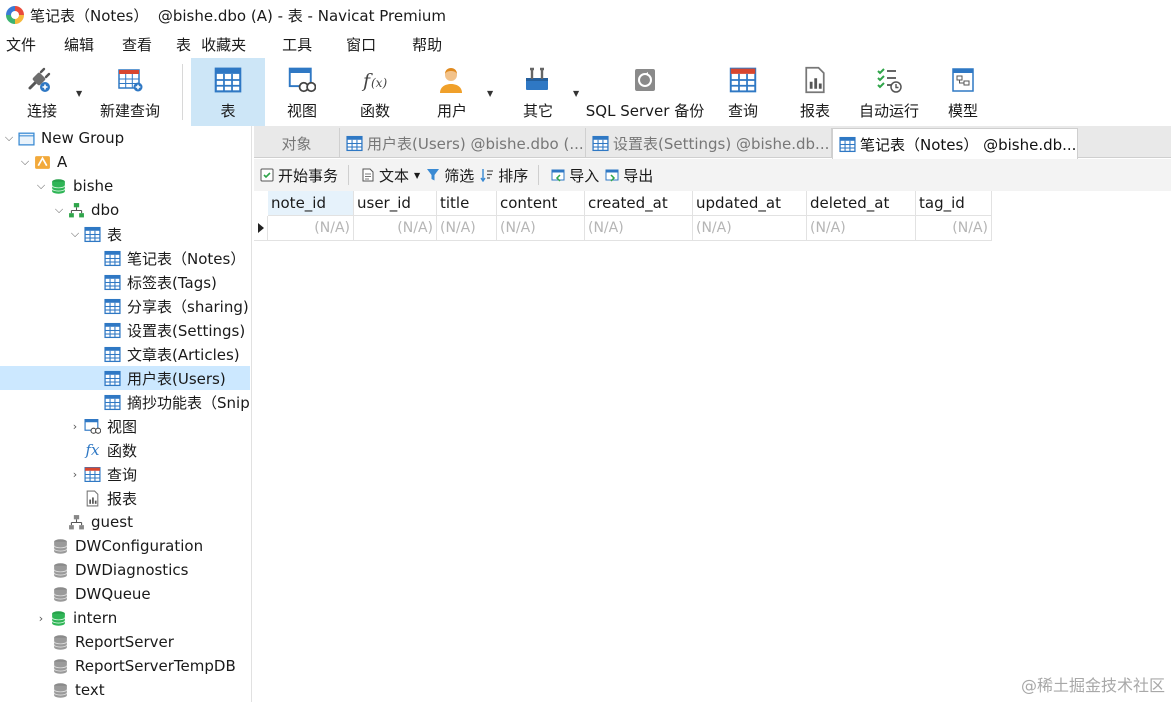 This screenshot has width=1171, height=702. Describe the element at coordinates (125, 450) in the screenshot. I see `tree-functions-node: fx 函数` at that location.